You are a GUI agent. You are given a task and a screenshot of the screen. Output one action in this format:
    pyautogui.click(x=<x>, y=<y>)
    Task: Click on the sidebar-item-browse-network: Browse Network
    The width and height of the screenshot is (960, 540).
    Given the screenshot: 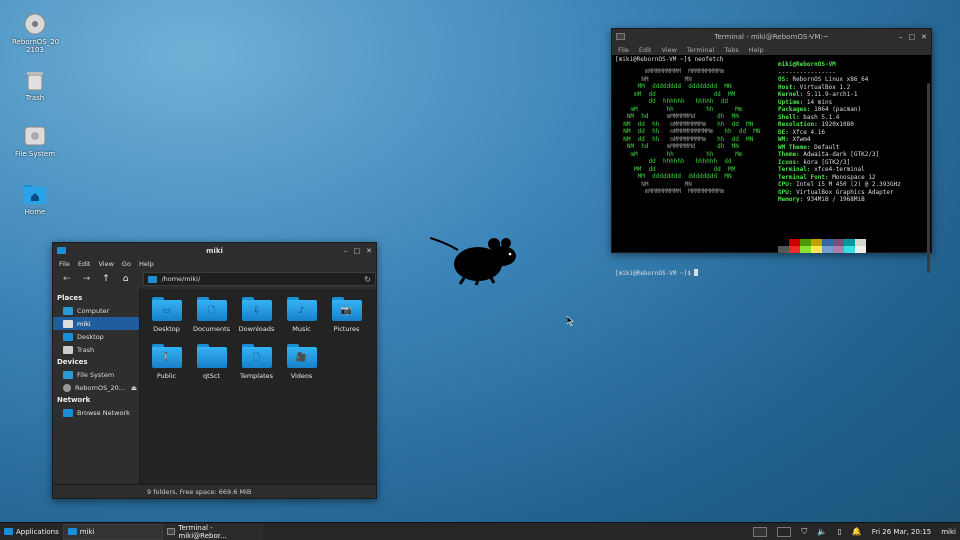 What is the action you would take?
    pyautogui.click(x=96, y=412)
    